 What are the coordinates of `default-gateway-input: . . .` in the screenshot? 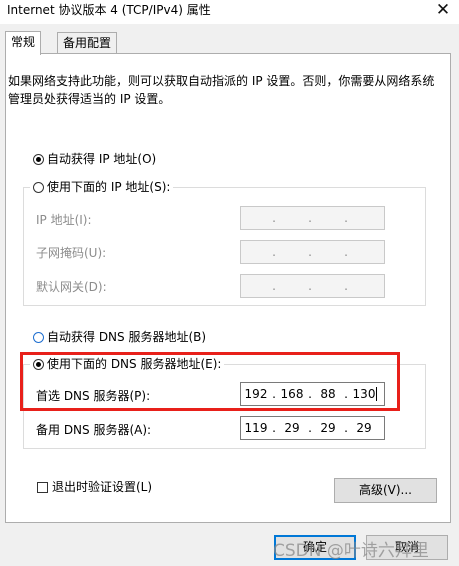 It's located at (312, 286).